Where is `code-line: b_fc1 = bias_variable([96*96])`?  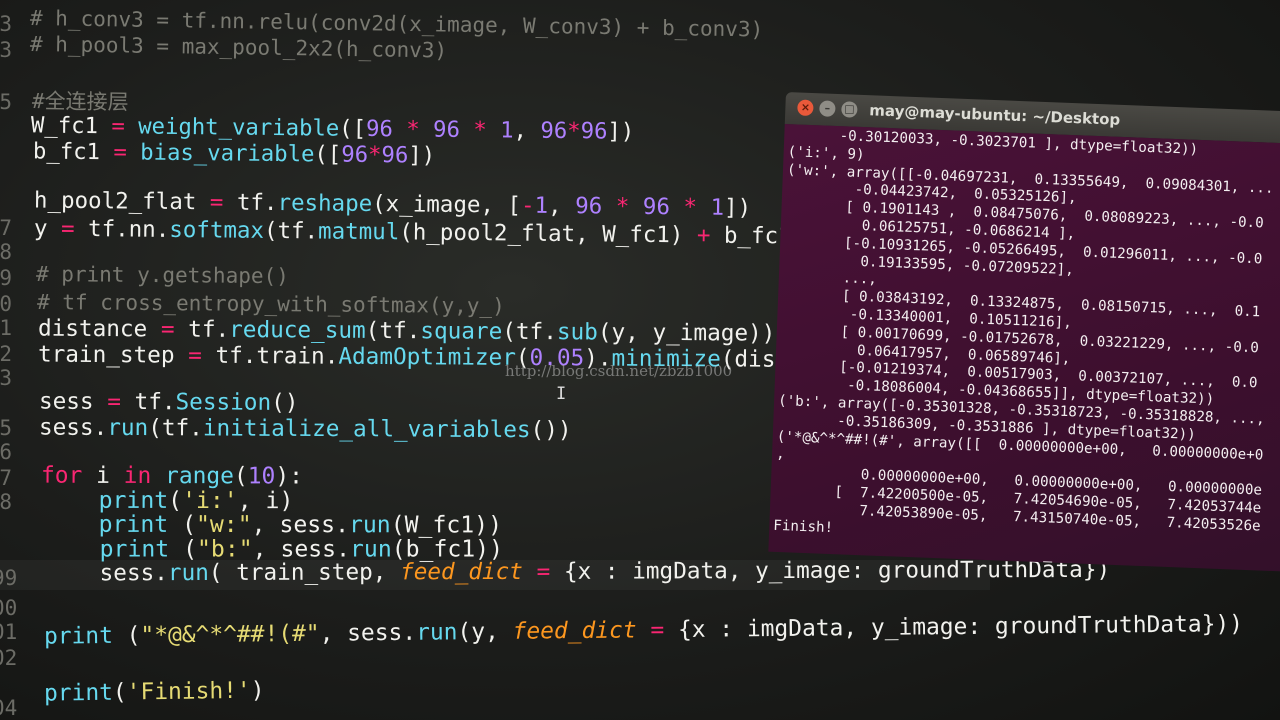
code-line: b_fc1 = bias_variable([96*96]) is located at coordinates (234, 153).